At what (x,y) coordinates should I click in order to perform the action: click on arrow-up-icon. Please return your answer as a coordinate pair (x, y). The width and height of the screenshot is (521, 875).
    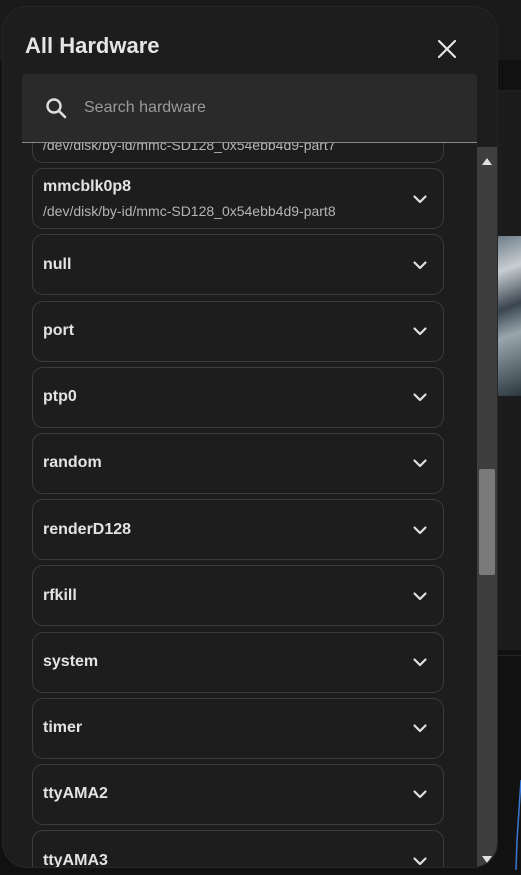
    Looking at the image, I should click on (487, 161).